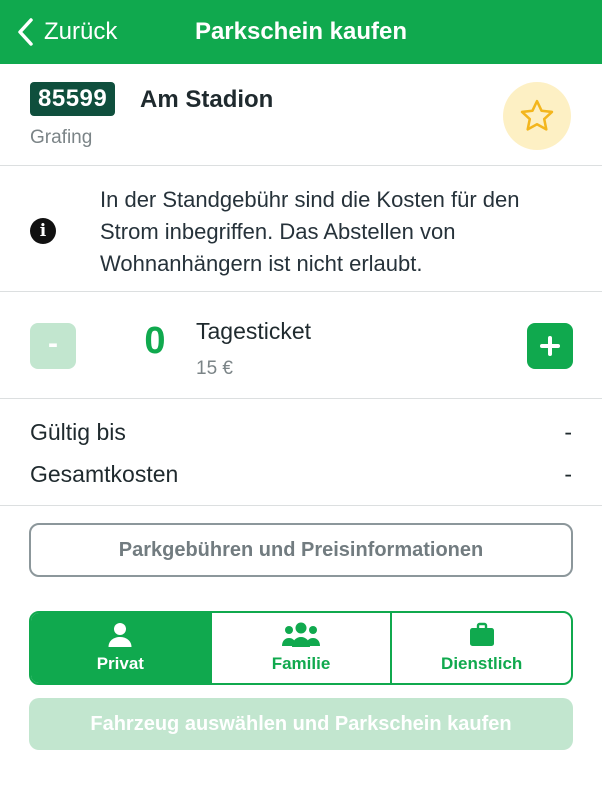 The width and height of the screenshot is (602, 800). I want to click on increase-button, so click(550, 346).